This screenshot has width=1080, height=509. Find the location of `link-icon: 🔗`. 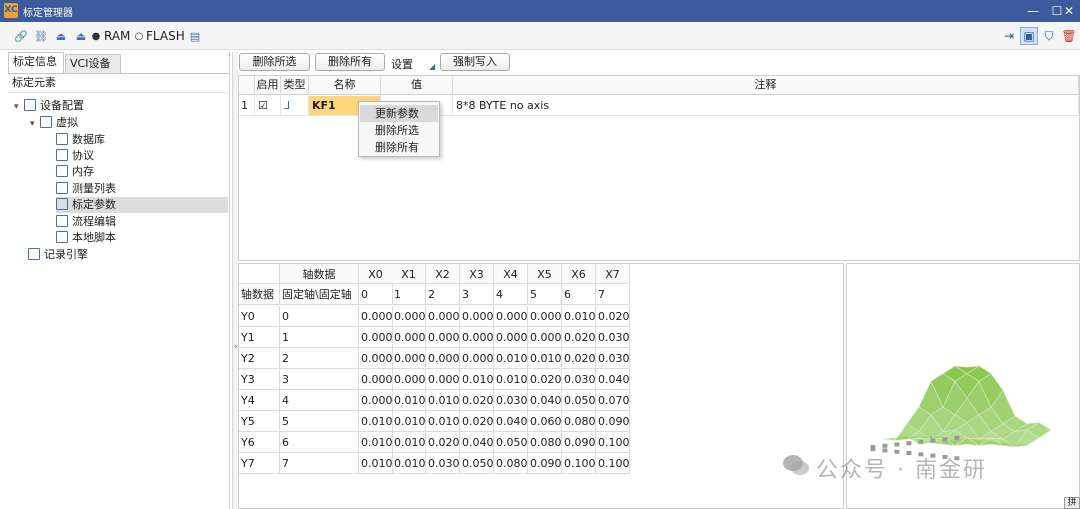

link-icon: 🔗 is located at coordinates (21, 36).